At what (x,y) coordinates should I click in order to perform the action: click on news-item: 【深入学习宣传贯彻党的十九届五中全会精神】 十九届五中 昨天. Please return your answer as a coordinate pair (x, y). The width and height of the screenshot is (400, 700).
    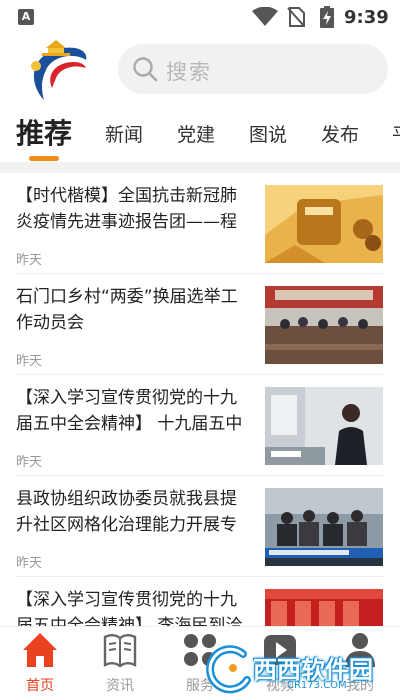
    Looking at the image, I should click on (200, 425).